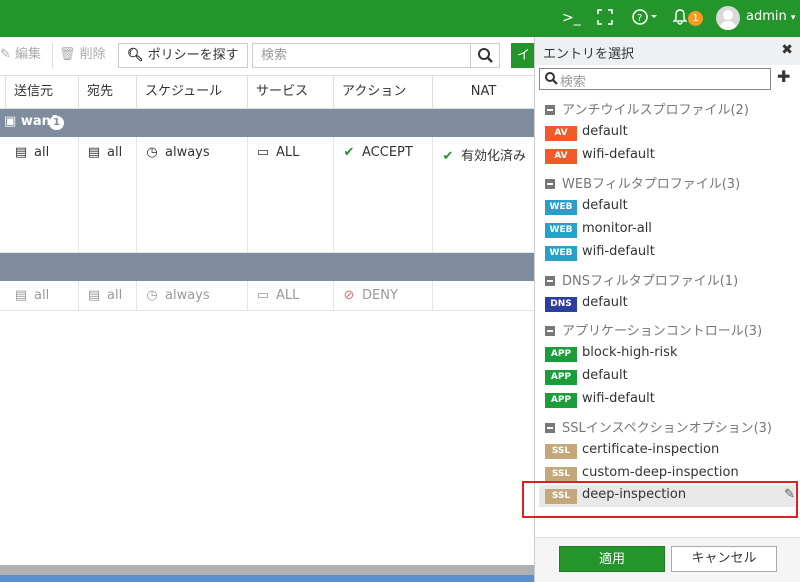 The image size is (800, 582). What do you see at coordinates (349, 152) in the screenshot?
I see `check-icon: ✔` at bounding box center [349, 152].